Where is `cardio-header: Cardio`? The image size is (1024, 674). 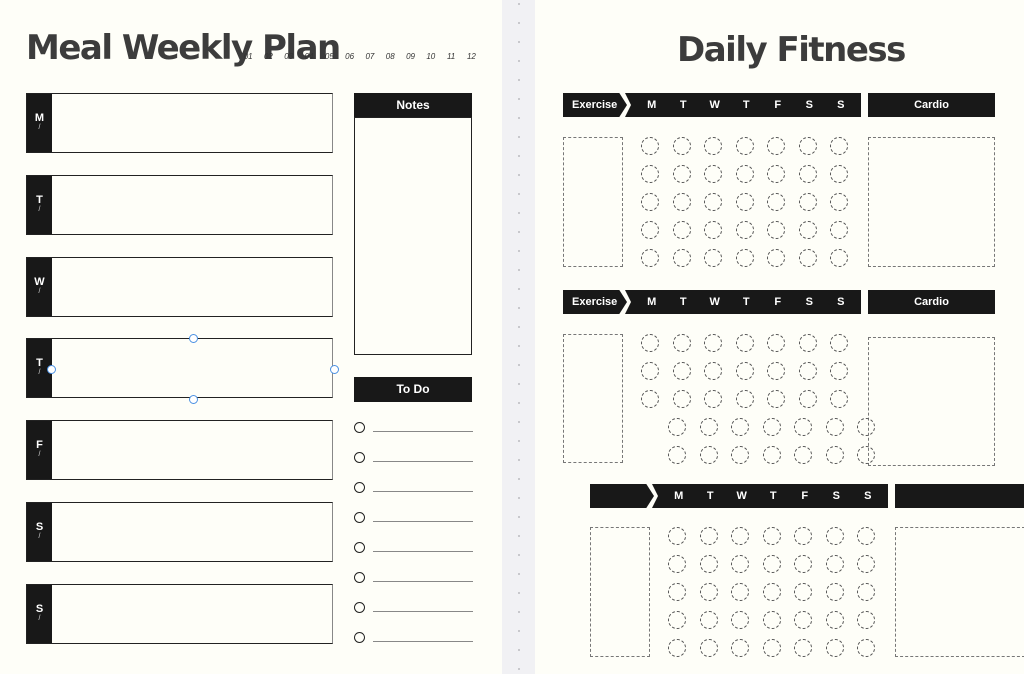 cardio-header: Cardio is located at coordinates (931, 105).